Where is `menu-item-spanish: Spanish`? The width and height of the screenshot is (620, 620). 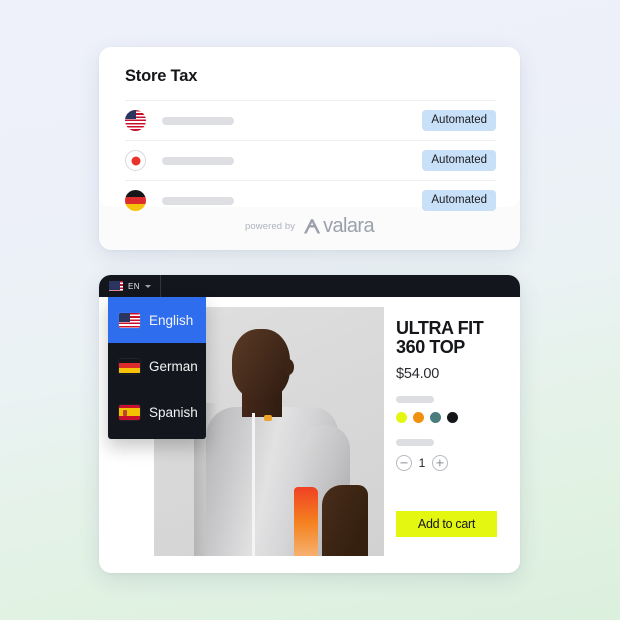 menu-item-spanish: Spanish is located at coordinates (157, 412).